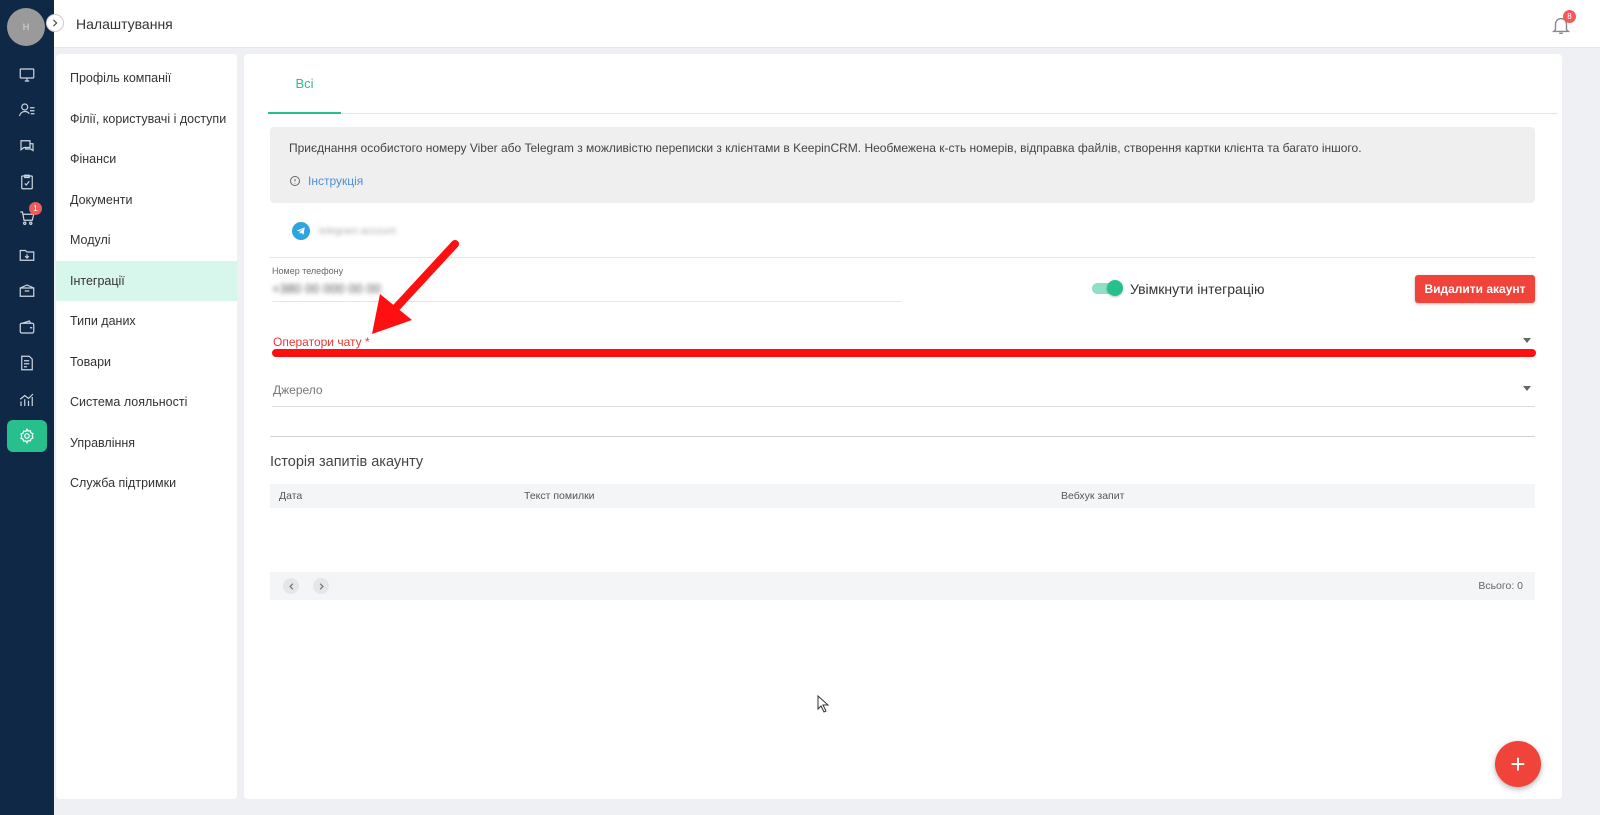 The width and height of the screenshot is (1600, 815). What do you see at coordinates (146, 321) in the screenshot?
I see `menu-item-data-types: Типи даних` at bounding box center [146, 321].